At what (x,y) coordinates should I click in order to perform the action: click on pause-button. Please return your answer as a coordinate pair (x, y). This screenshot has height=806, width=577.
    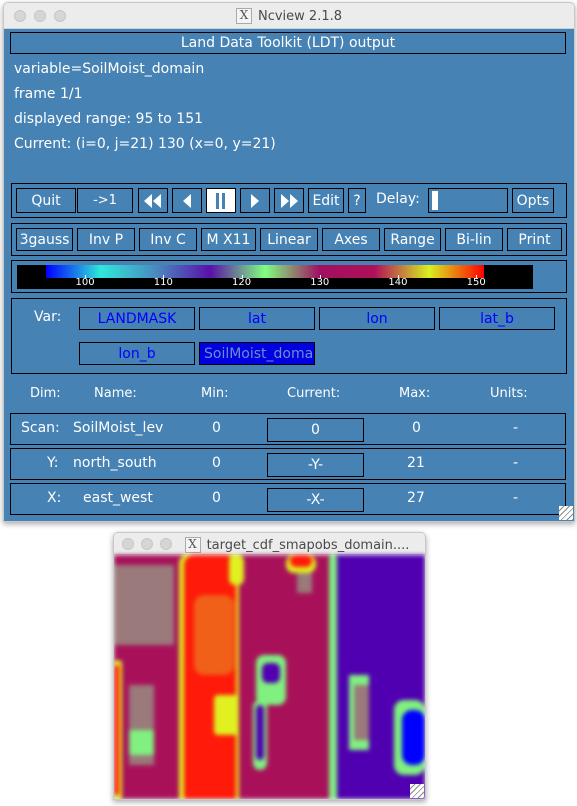
    Looking at the image, I should click on (221, 200).